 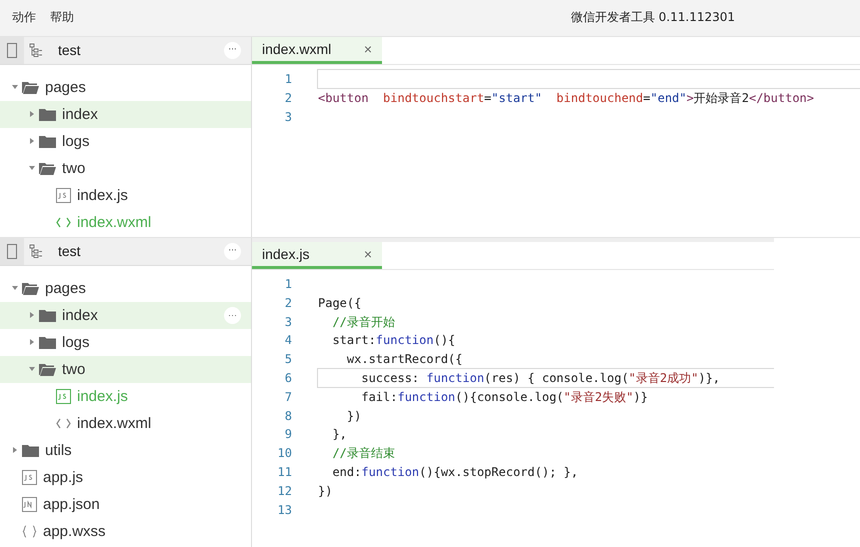 I want to click on app-title: 微信开发者工具 0.11.112301, so click(x=652, y=17).